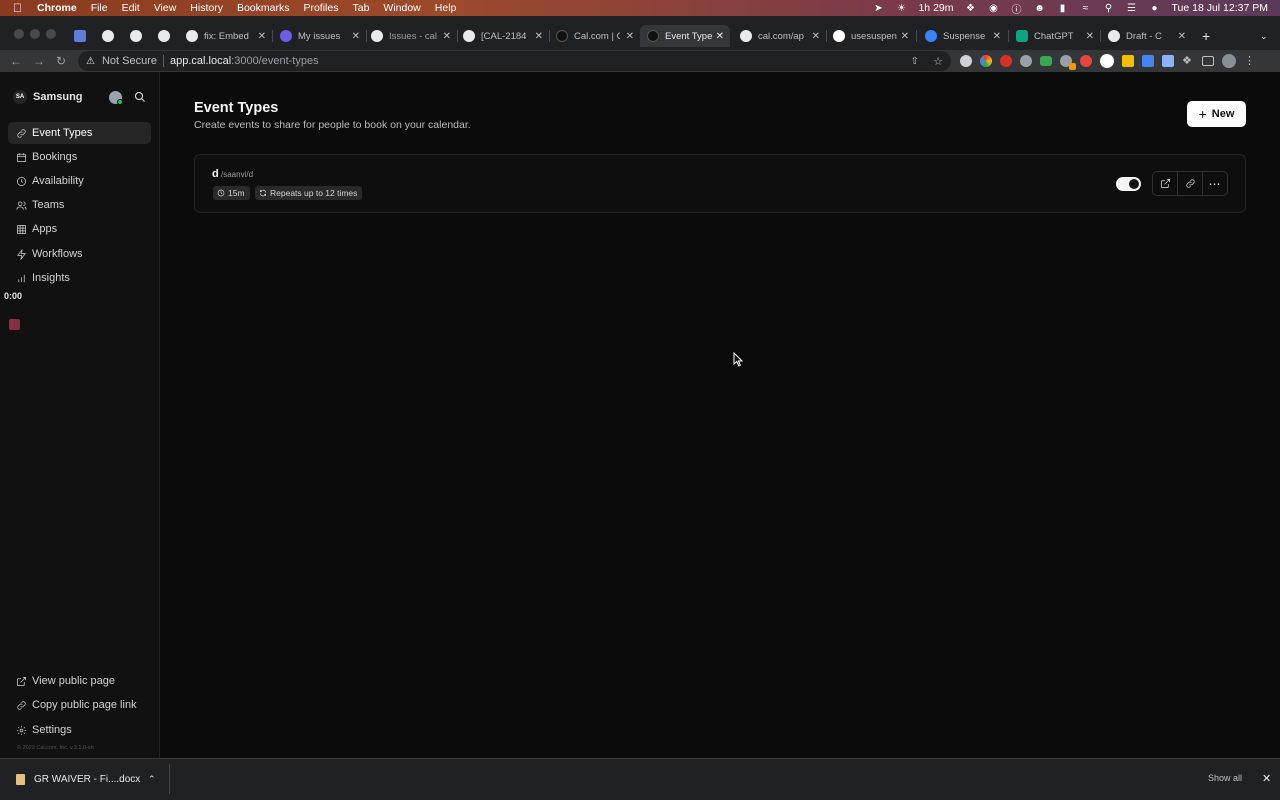  Describe the element at coordinates (1046, 61) in the screenshot. I see `extension-5-icon` at that location.